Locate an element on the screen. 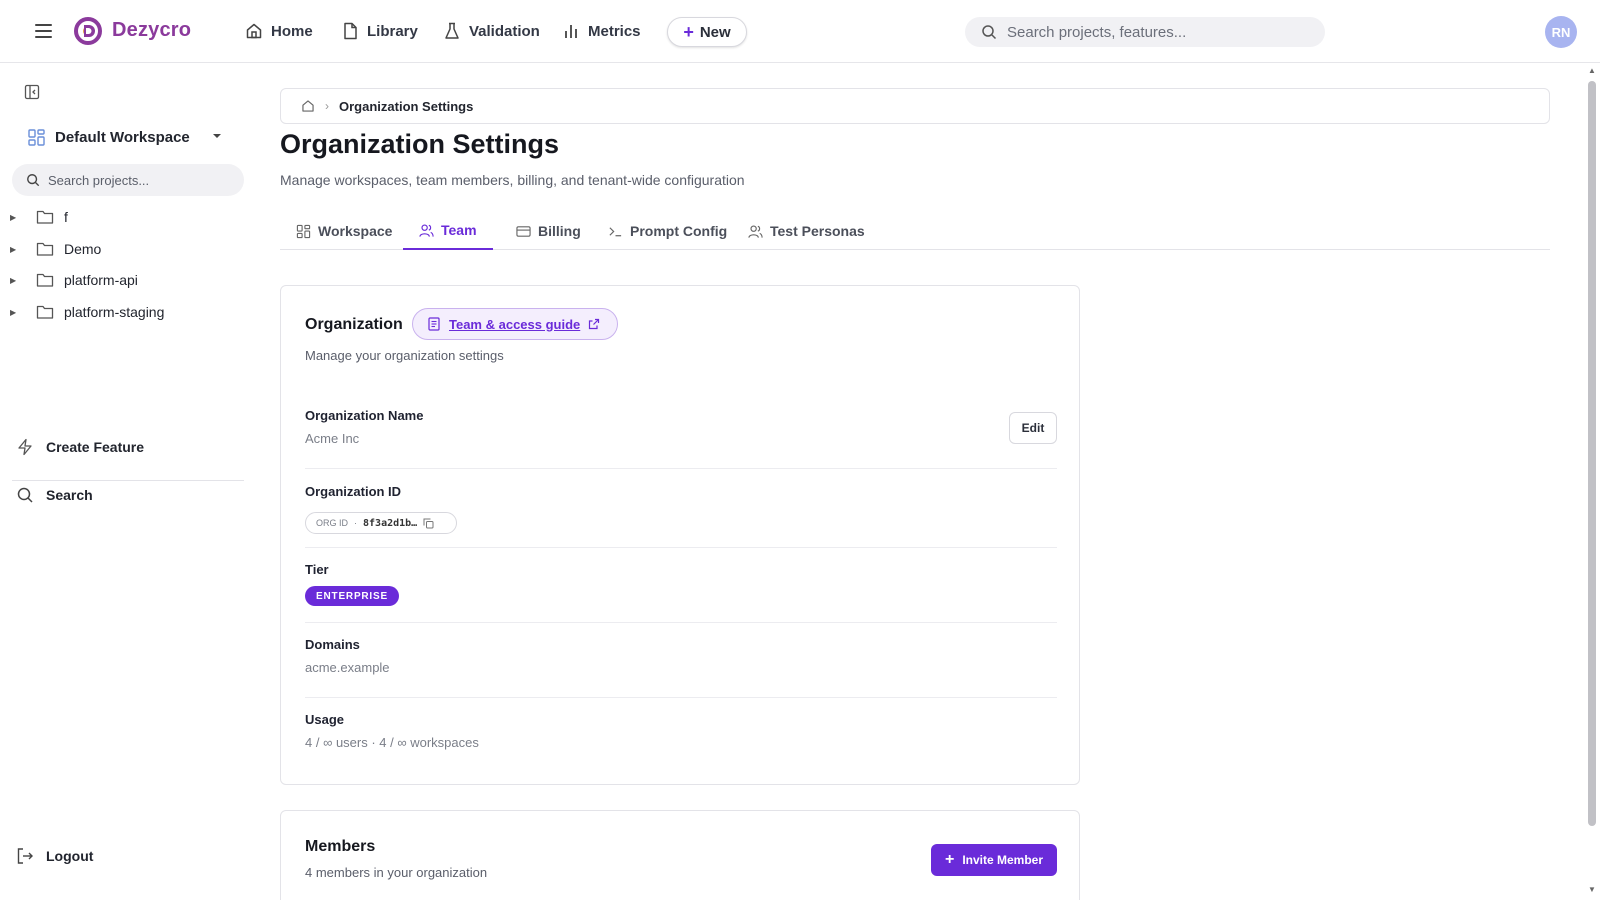 The image size is (1600, 900). tab-test-personas: Test Personas is located at coordinates (806, 231).